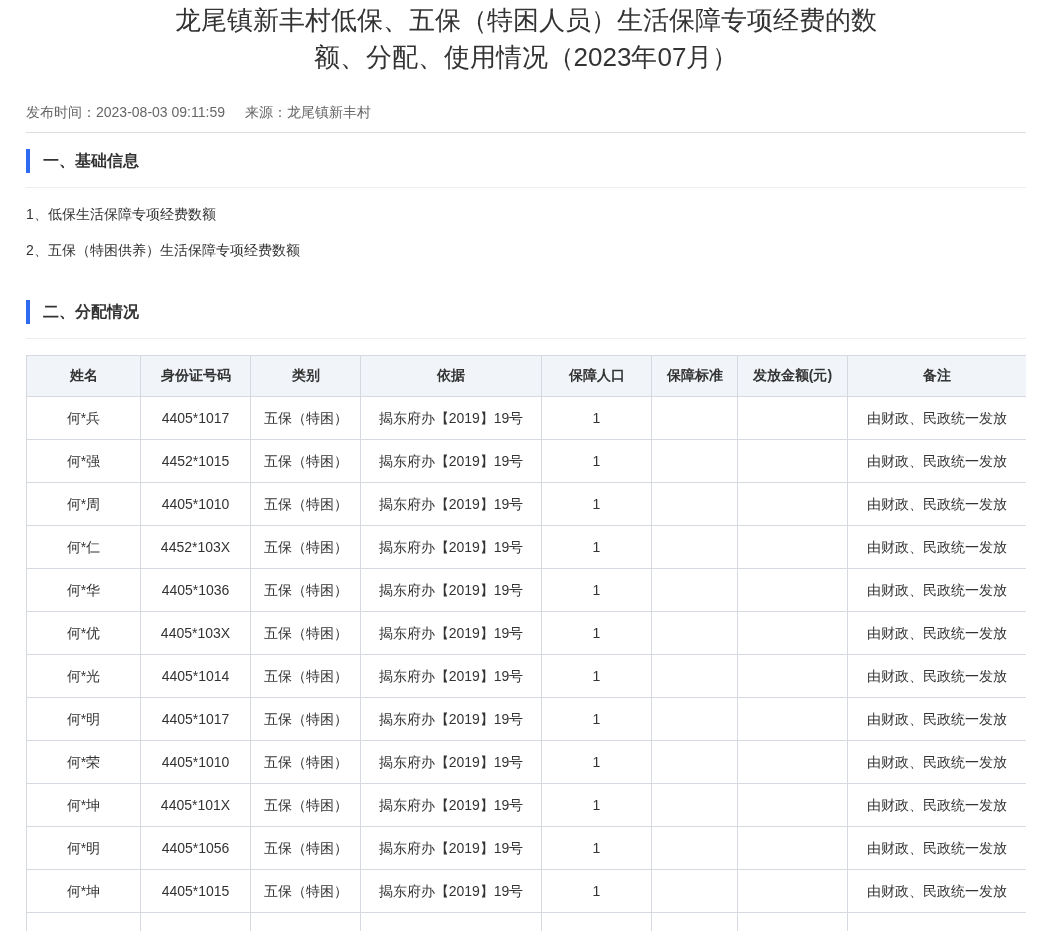 This screenshot has width=1052, height=931. I want to click on list-item-text: 1、低保生活保障专项经费数额, so click(121, 214).